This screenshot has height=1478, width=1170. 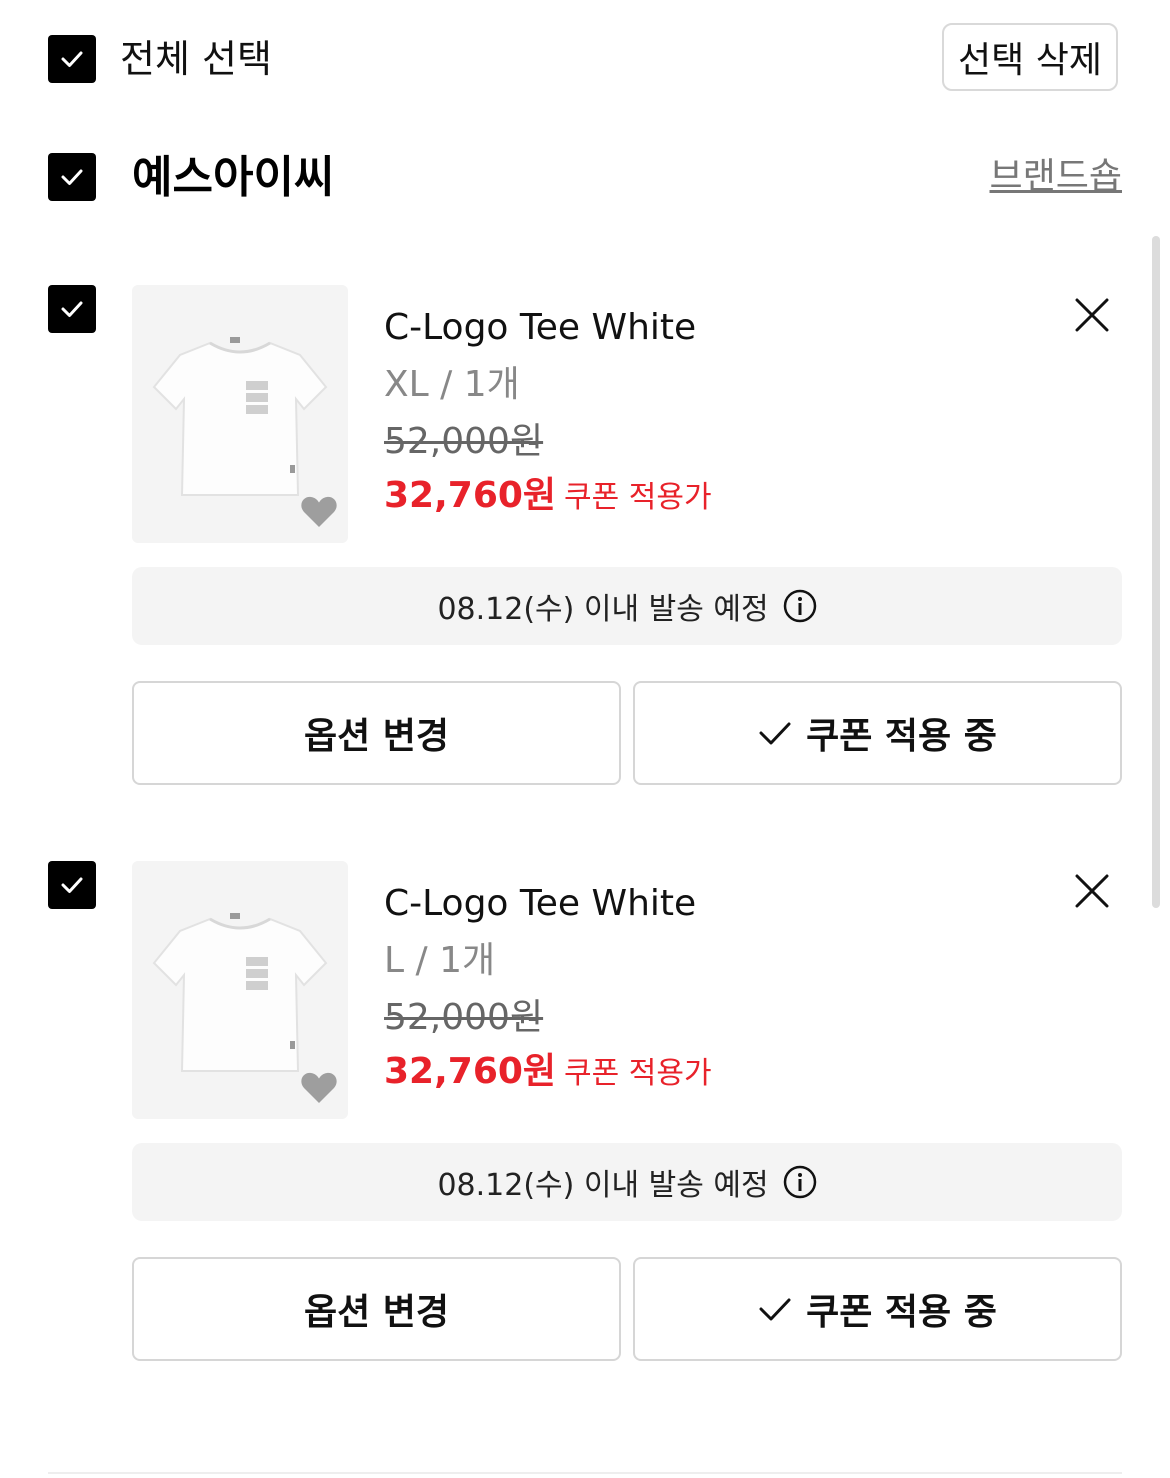 I want to click on brand-shop-link: 브랜드숍, so click(x=1056, y=177).